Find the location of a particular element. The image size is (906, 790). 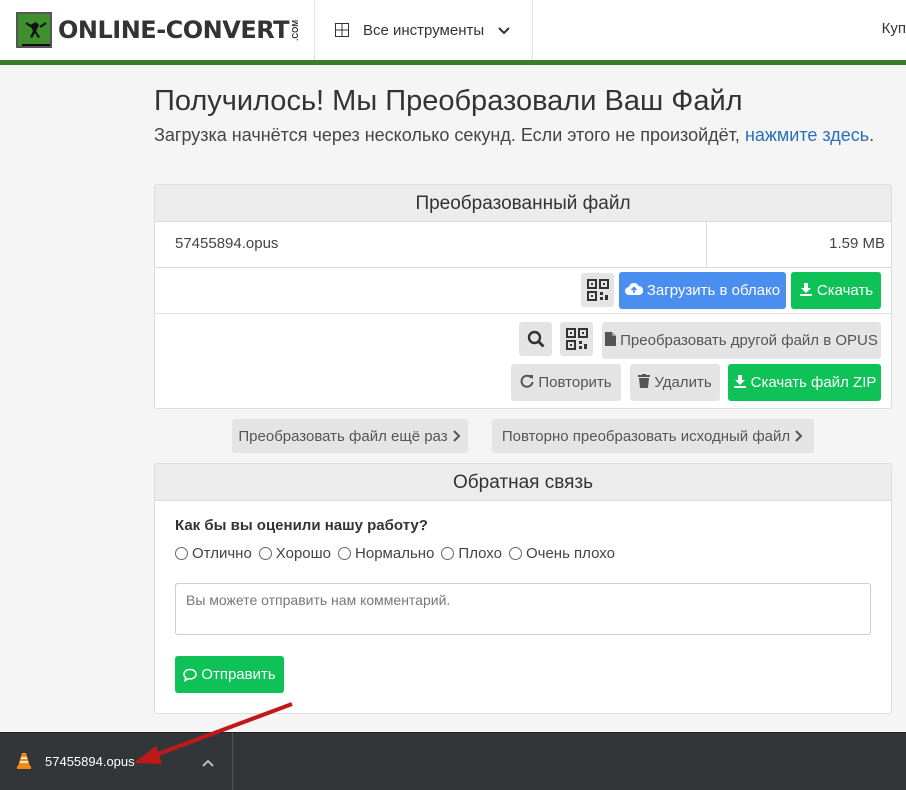

download-button: Скачать is located at coordinates (836, 290).